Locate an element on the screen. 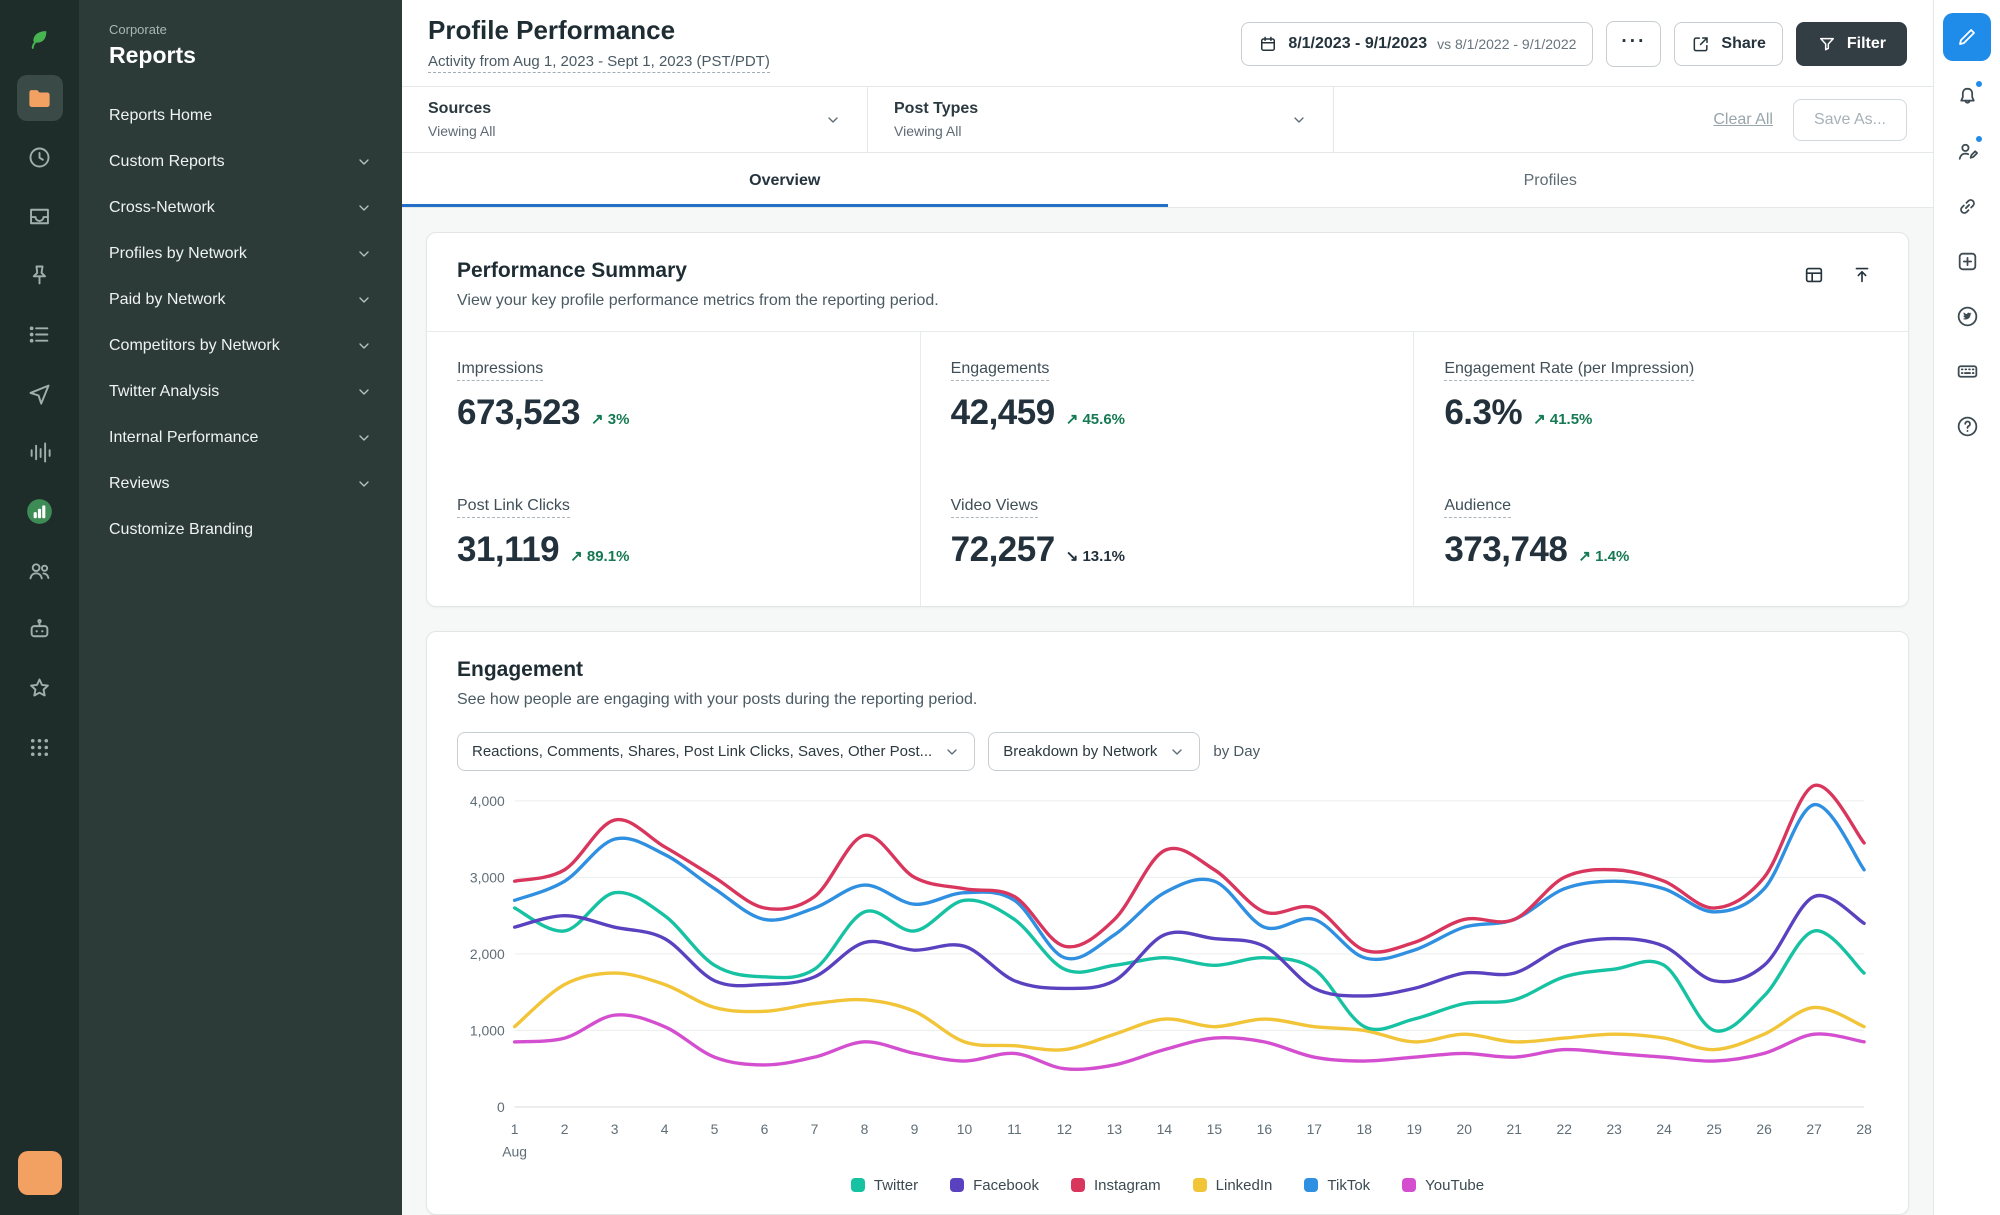 Image resolution: width=2000 pixels, height=1215 pixels. metric-label: Impressions is located at coordinates (500, 370).